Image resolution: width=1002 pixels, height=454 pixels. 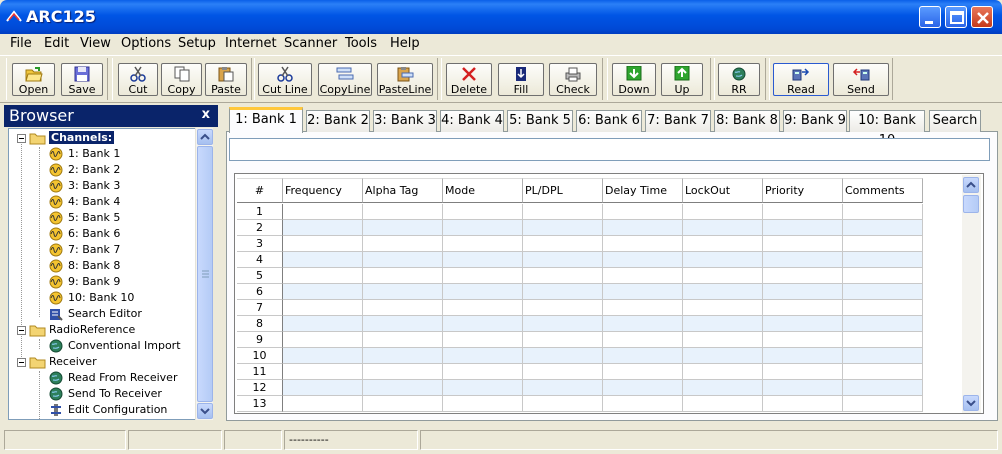 What do you see at coordinates (260, 356) in the screenshot?
I see `row-number-cell: 10` at bounding box center [260, 356].